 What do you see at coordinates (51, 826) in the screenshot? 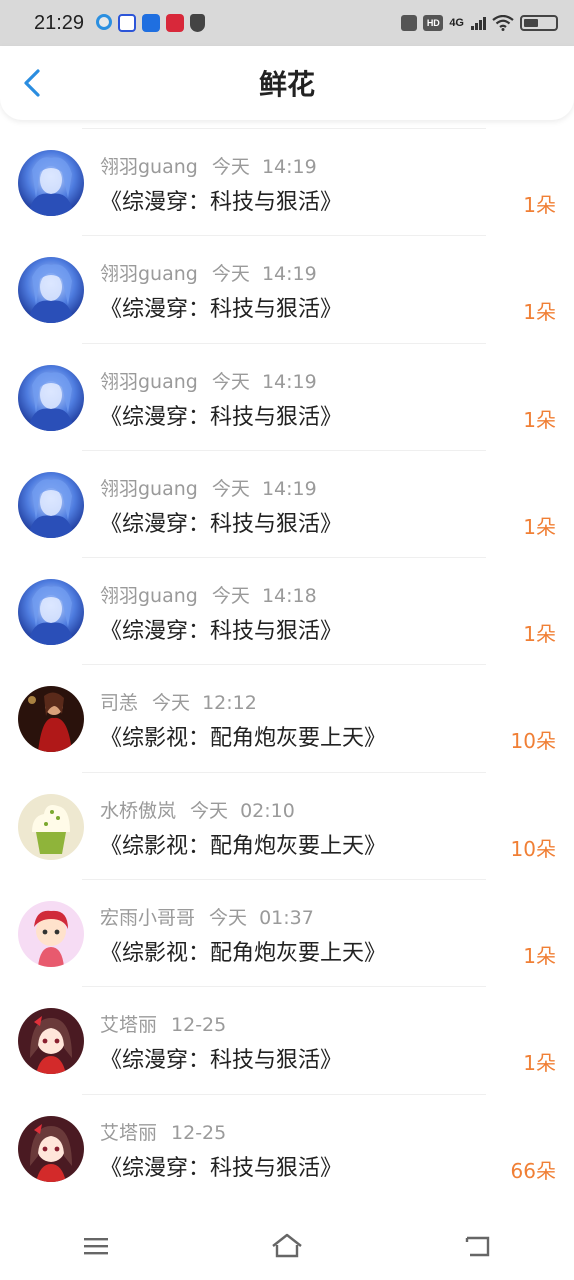
I see `cupcake-avatar` at bounding box center [51, 826].